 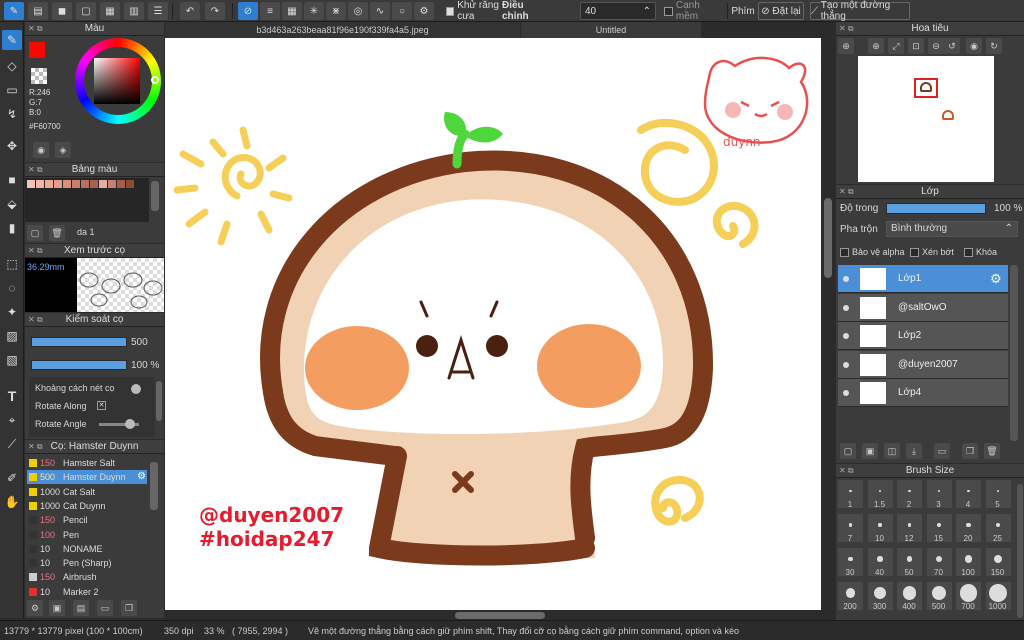 I want to click on operate-tool-icon: ⌖, so click(x=12, y=420).